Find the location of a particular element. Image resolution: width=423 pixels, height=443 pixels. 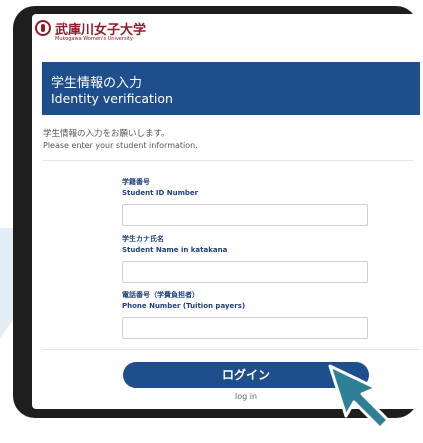

student-id-field: 学籍番号 Student ID Number is located at coordinates (245, 201).